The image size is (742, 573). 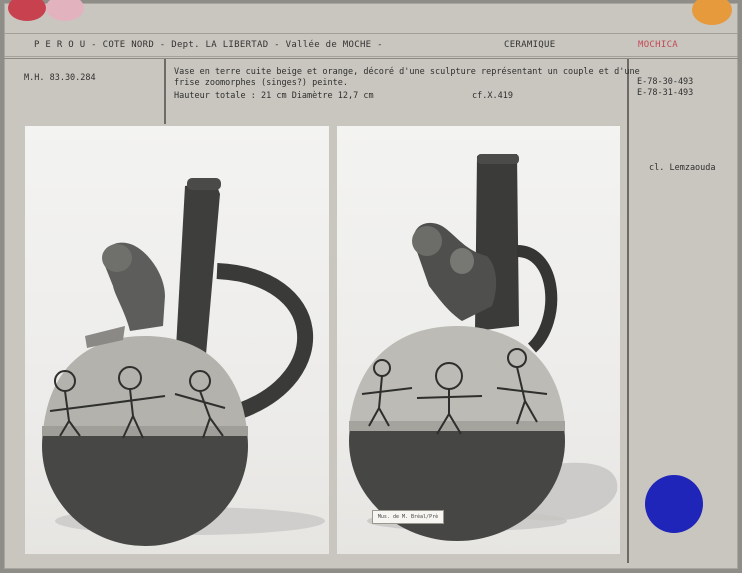 I want to click on right-column-divider, so click(x=628, y=310).